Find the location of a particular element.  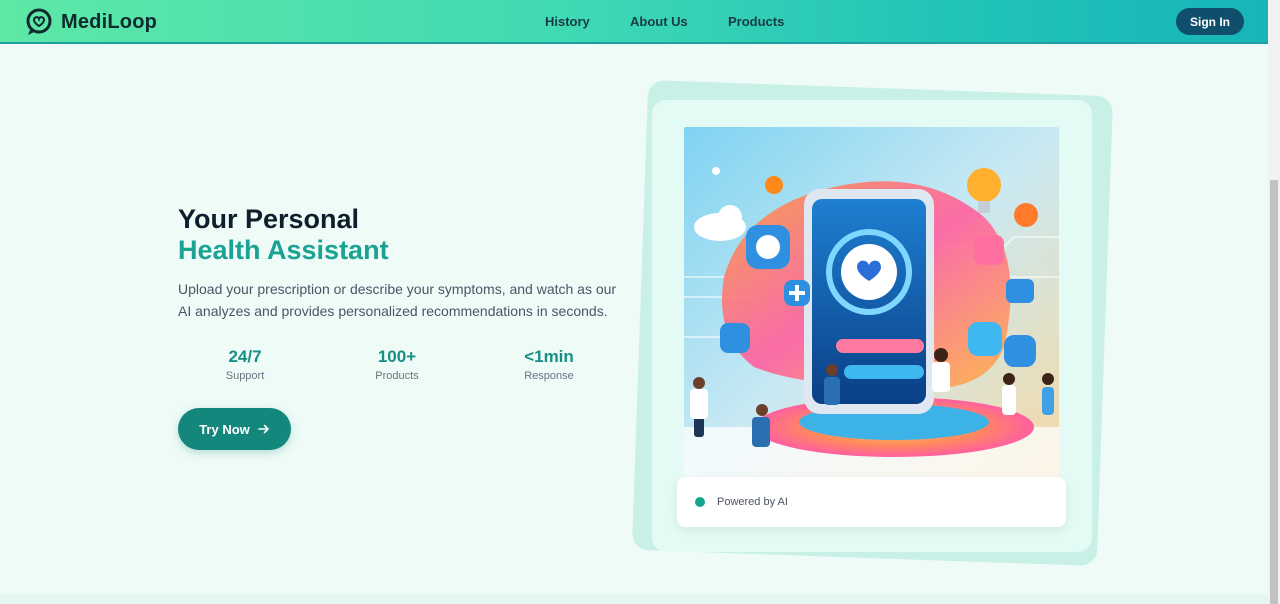

section-divider is located at coordinates (634, 599).